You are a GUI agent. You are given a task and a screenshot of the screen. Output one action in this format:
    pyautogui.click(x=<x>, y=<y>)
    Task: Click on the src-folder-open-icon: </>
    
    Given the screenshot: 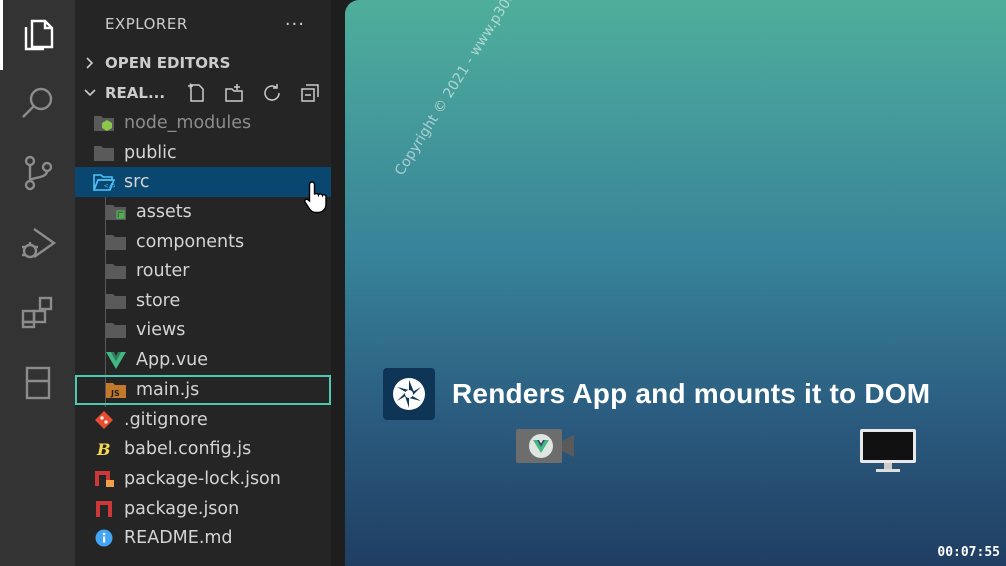 What is the action you would take?
    pyautogui.click(x=104, y=182)
    